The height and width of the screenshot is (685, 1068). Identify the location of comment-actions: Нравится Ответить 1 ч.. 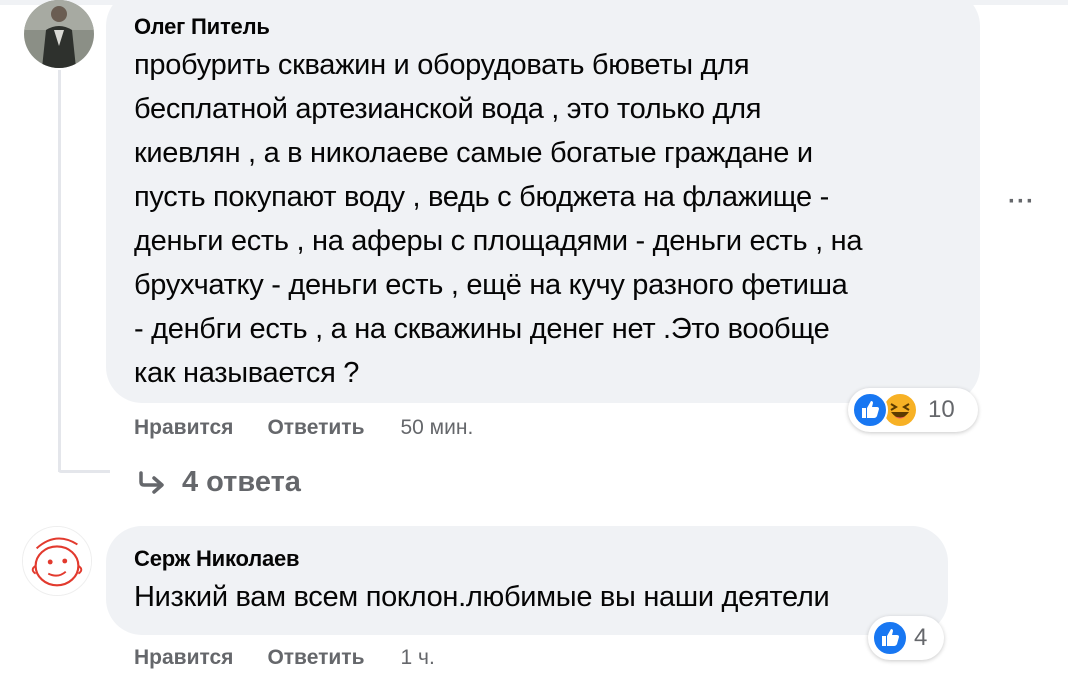
(284, 658).